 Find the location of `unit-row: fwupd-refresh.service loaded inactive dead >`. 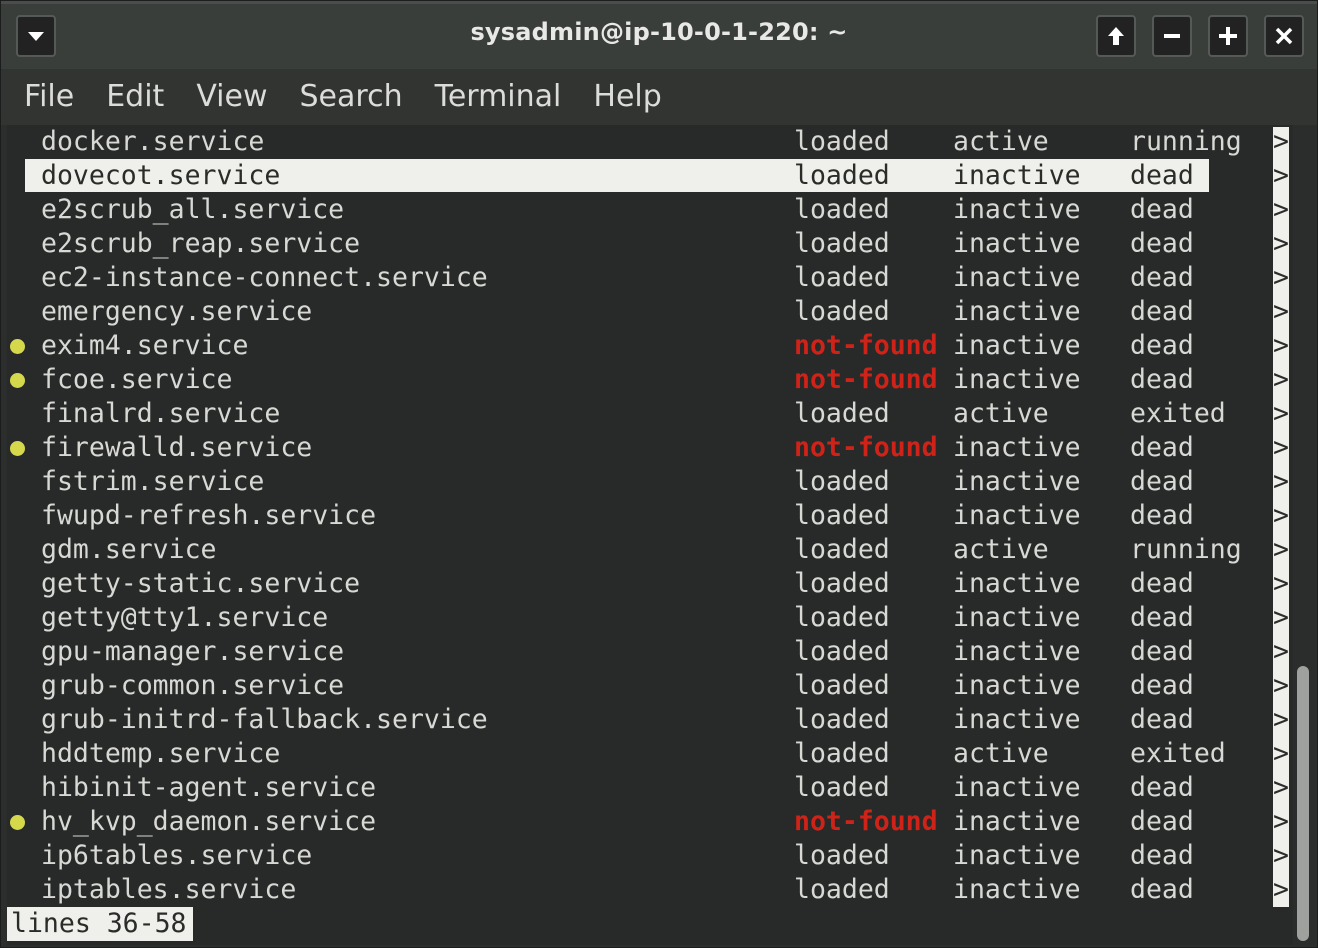

unit-row: fwupd-refresh.service loaded inactive dead > is located at coordinates (650, 516).